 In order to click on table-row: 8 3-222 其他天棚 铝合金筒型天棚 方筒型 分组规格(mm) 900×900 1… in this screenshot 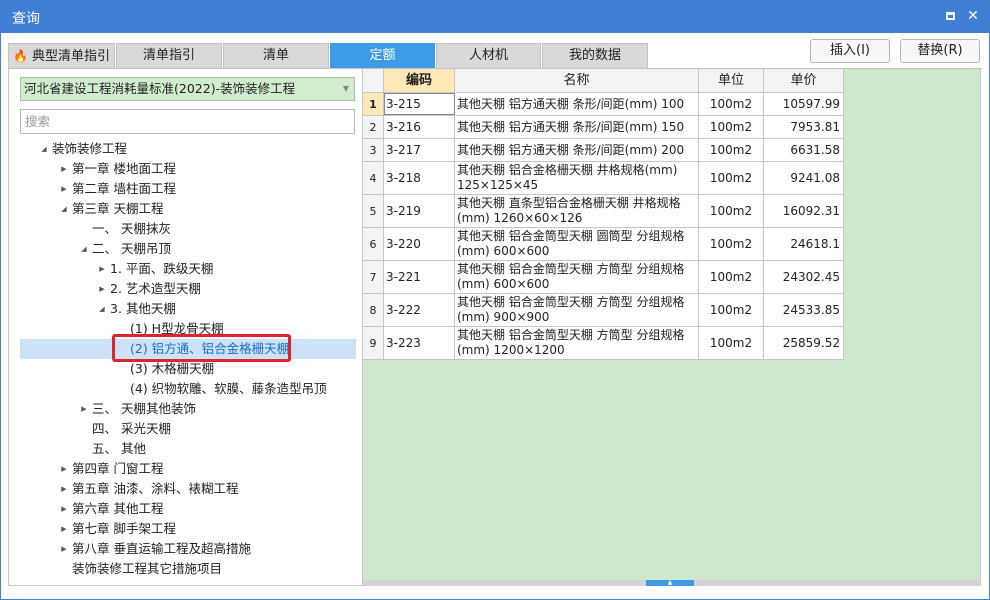, I will do `click(603, 310)`.